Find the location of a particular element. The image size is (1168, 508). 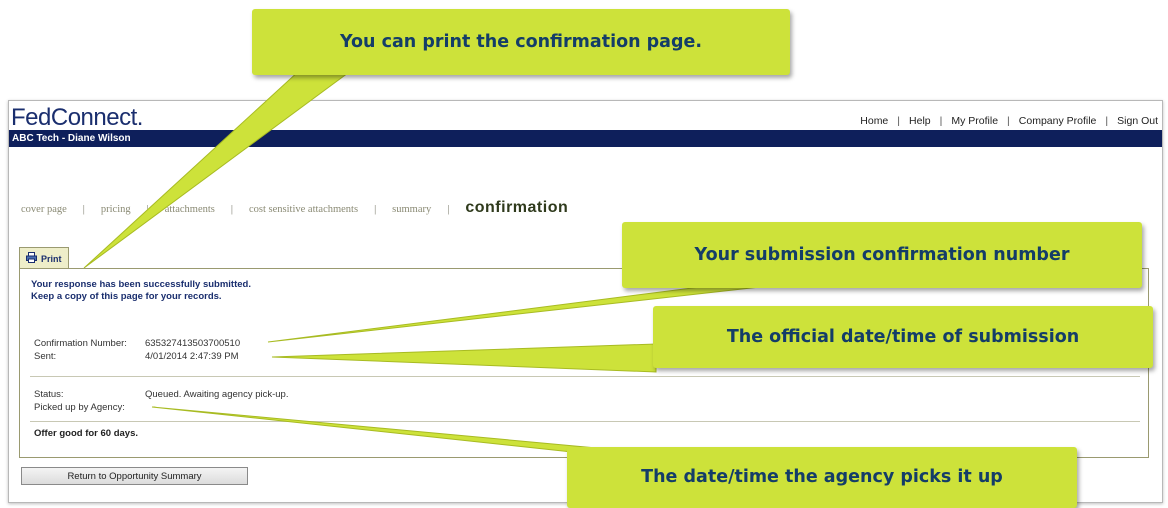

offer-validity-text: Offer good for 60 days. is located at coordinates (86, 433).